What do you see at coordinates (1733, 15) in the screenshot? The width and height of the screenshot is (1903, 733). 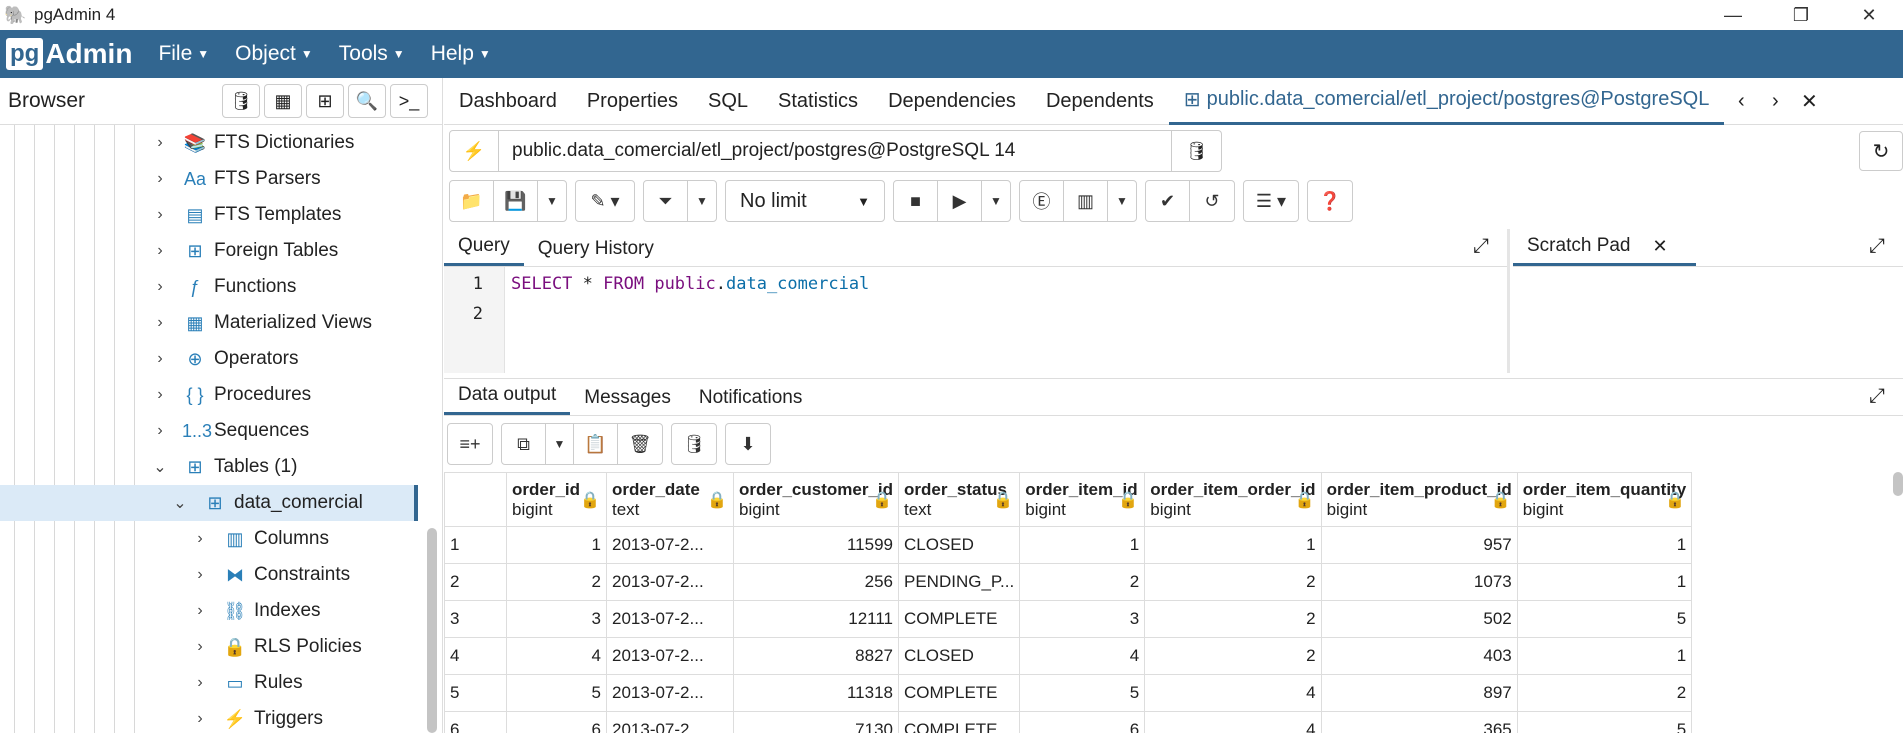 I see `minimize-icon: —` at bounding box center [1733, 15].